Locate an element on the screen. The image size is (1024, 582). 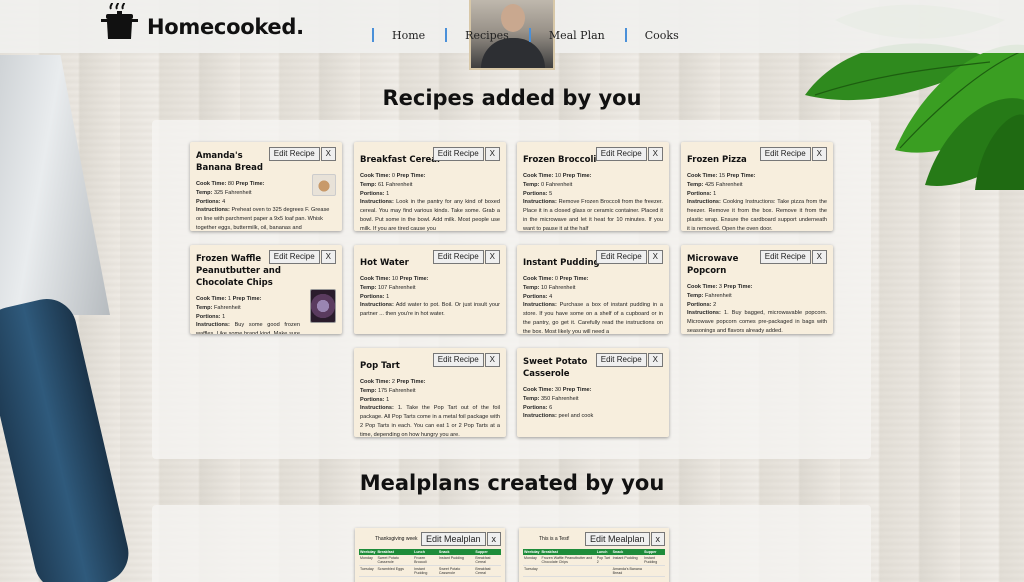
nav-recipes: Recipes is located at coordinates (487, 35).